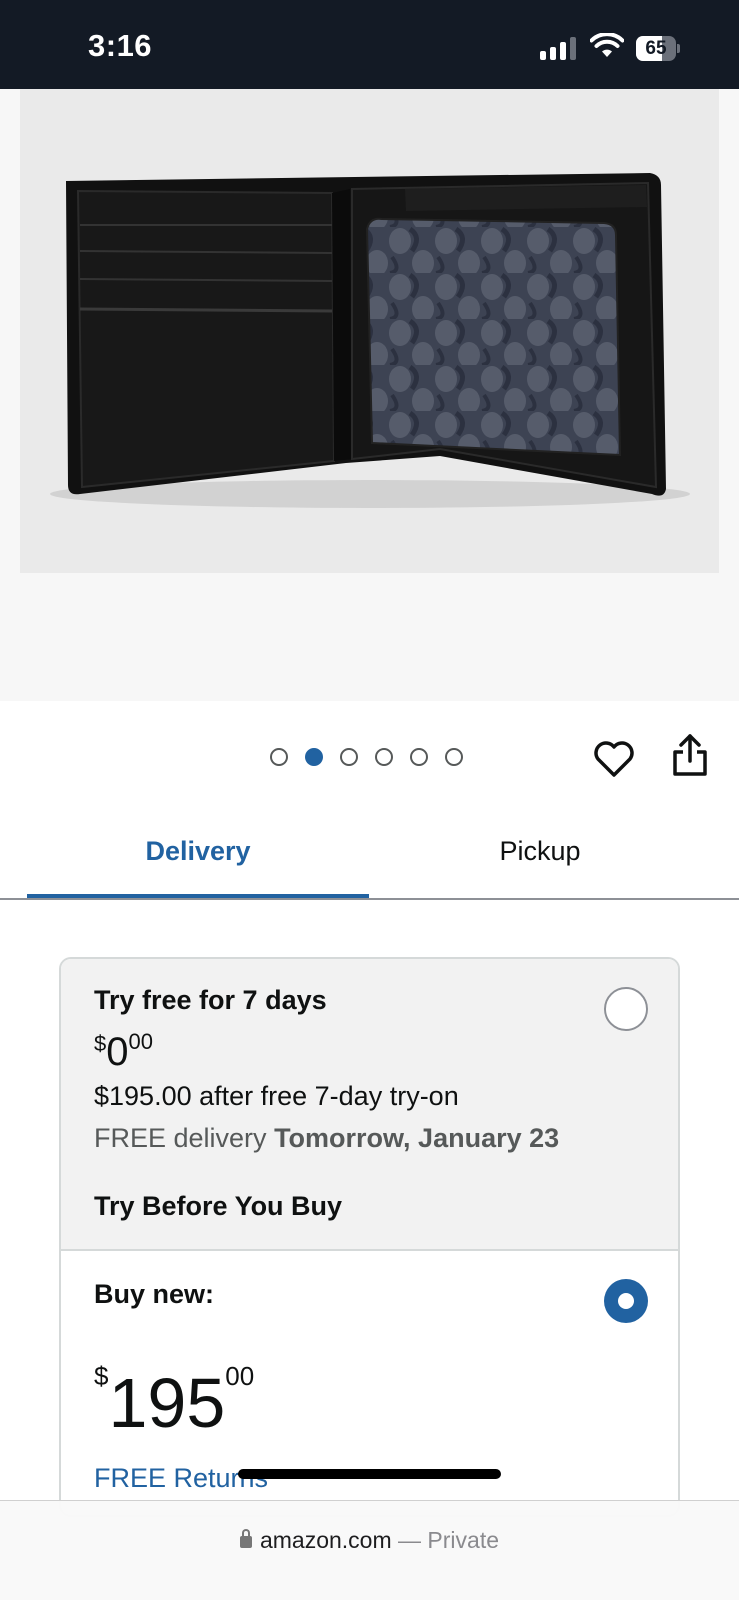  Describe the element at coordinates (218, 1206) in the screenshot. I see `try-program-label: Try Before You Buy` at that location.